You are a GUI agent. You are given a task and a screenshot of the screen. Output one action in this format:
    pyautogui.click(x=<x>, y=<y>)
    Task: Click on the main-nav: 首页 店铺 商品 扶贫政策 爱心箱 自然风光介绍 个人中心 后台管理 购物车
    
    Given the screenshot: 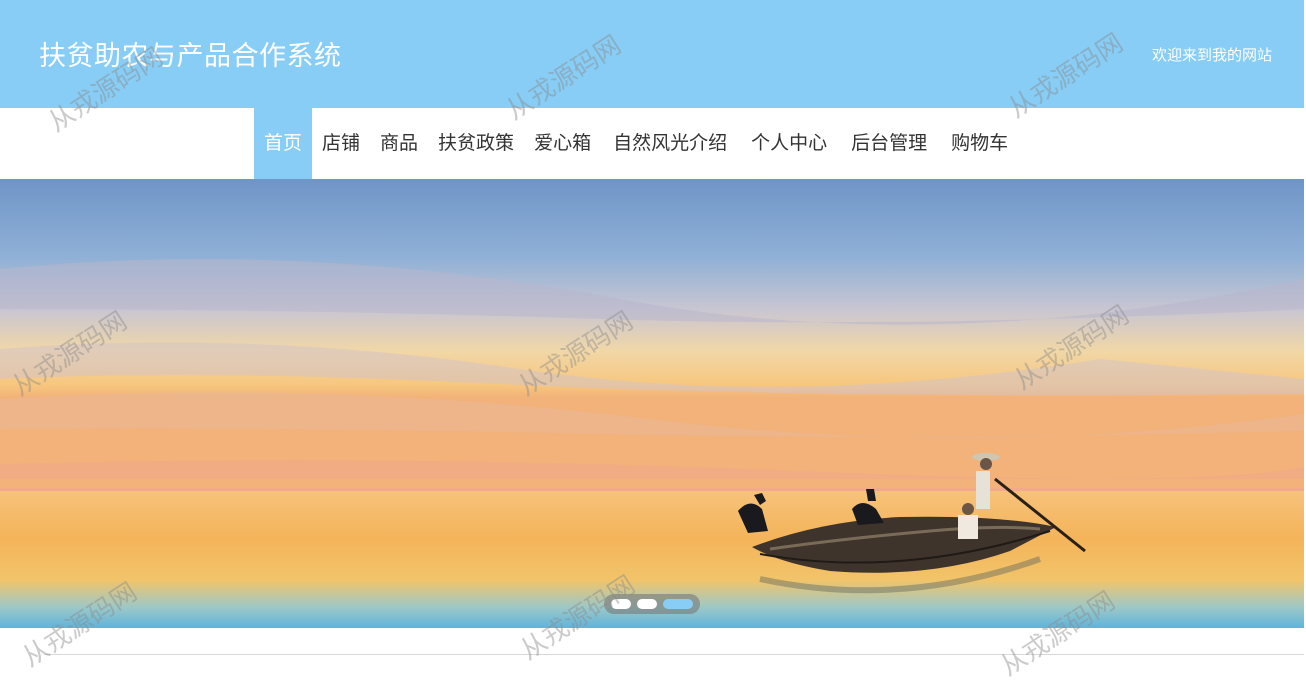 What is the action you would take?
    pyautogui.click(x=652, y=143)
    